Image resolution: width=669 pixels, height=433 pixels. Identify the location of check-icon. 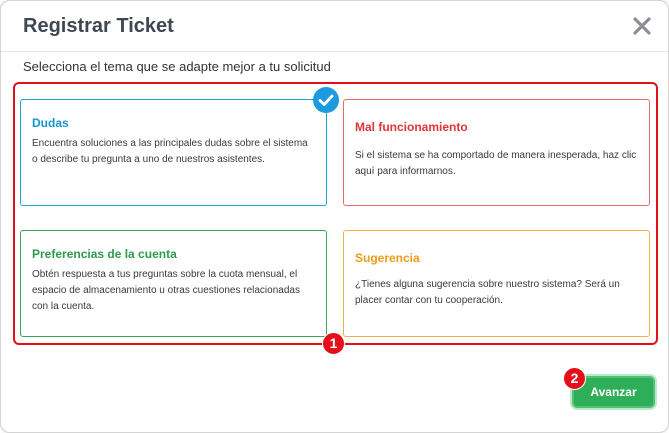
(326, 100).